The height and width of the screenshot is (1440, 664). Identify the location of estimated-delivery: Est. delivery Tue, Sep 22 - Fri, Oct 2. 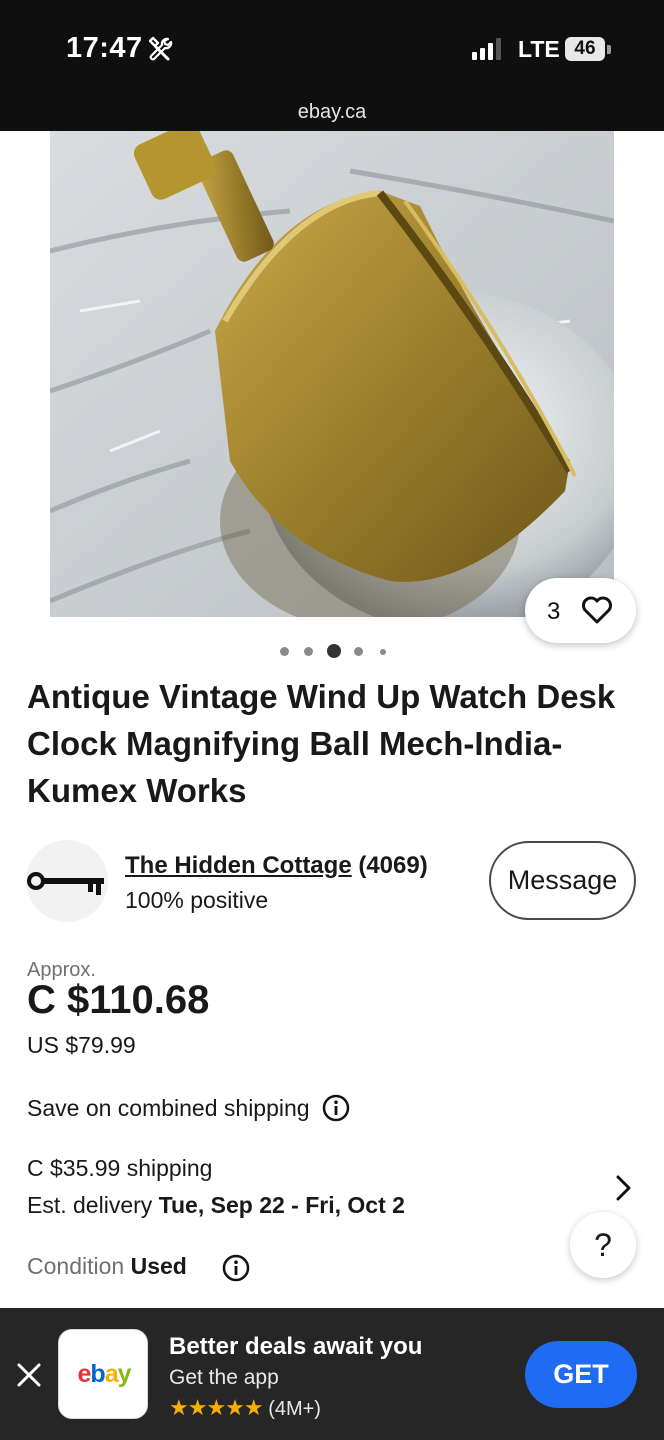
(216, 1205).